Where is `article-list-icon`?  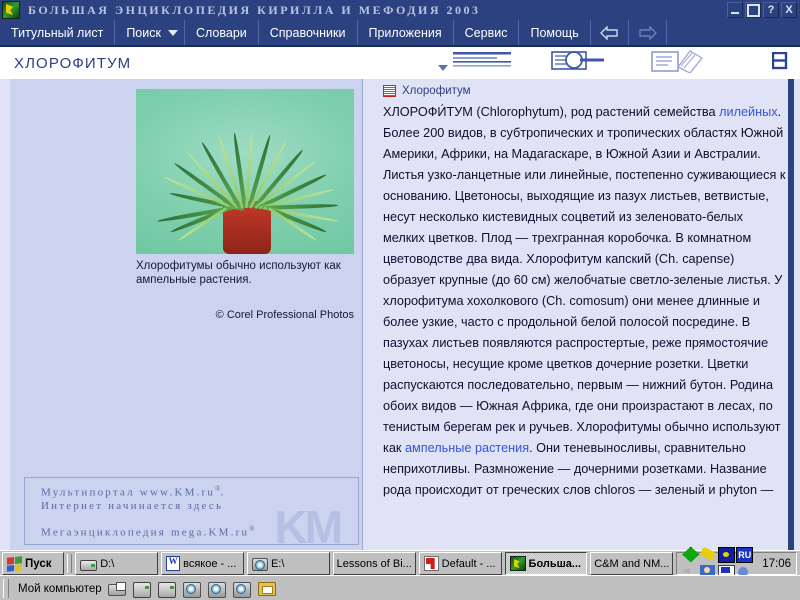 article-list-icon is located at coordinates (483, 63).